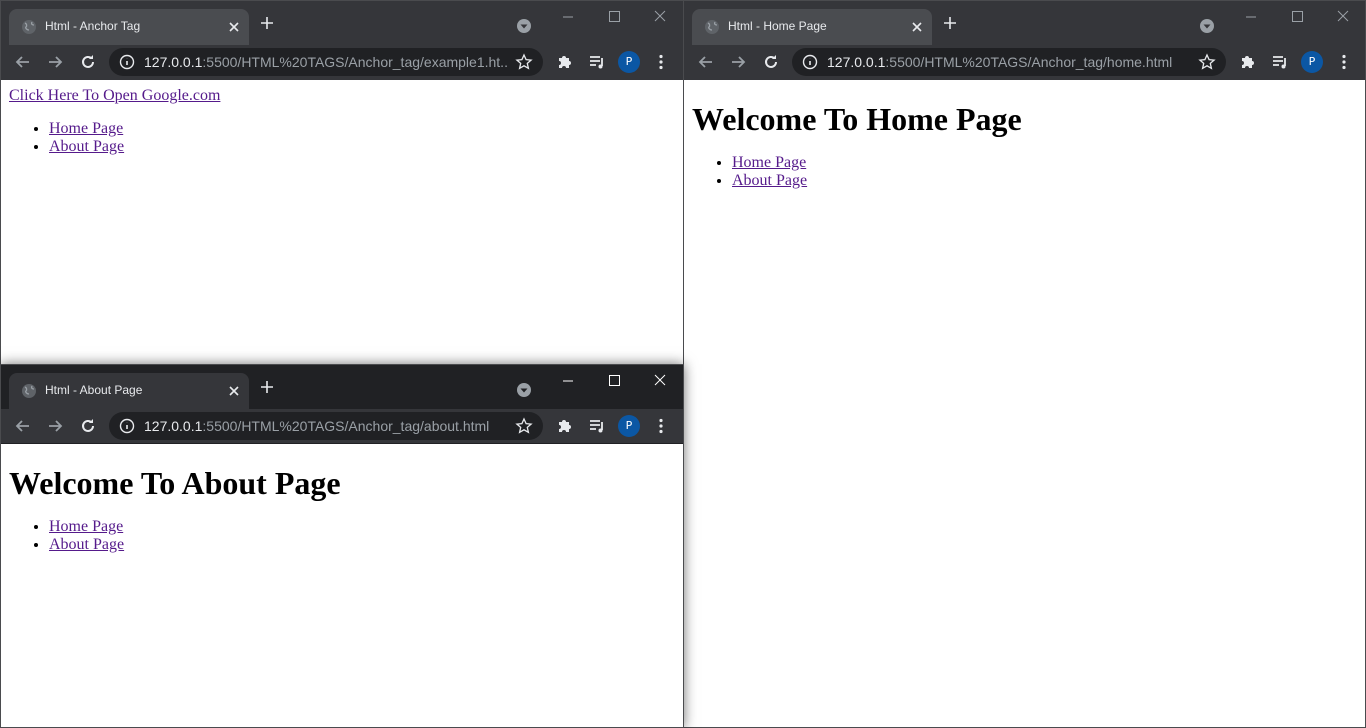  I want to click on url-path: :5500/HTML%20TAGS/Anchor_tag/home.html, so click(1029, 62).